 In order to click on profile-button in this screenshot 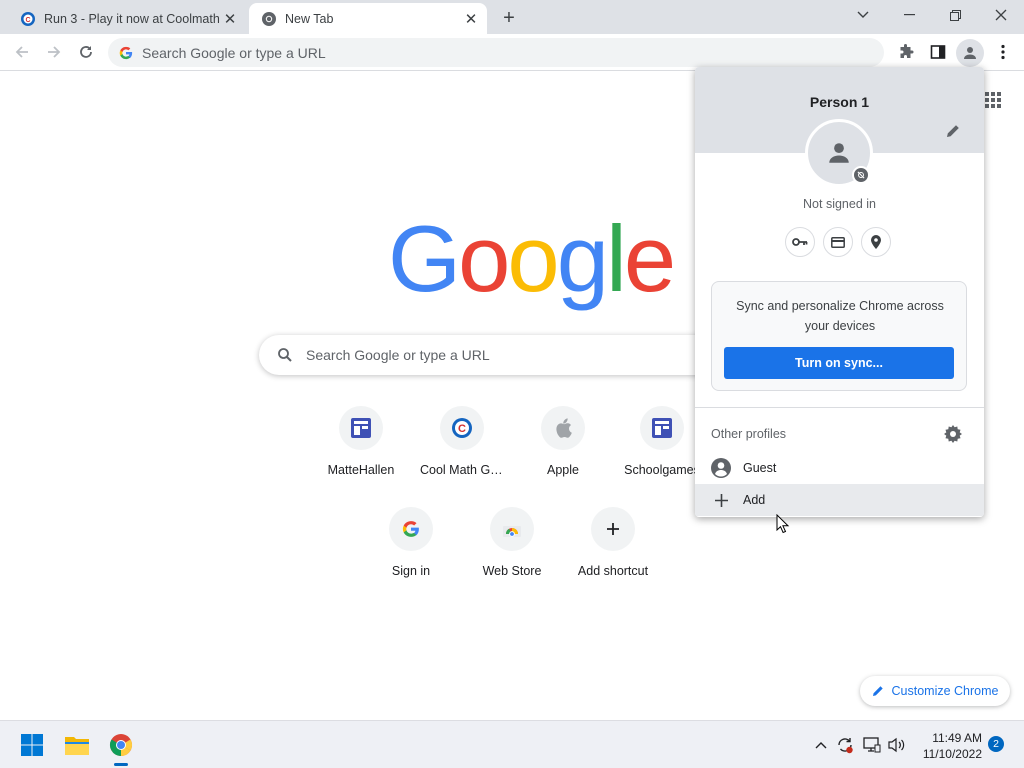, I will do `click(970, 53)`.